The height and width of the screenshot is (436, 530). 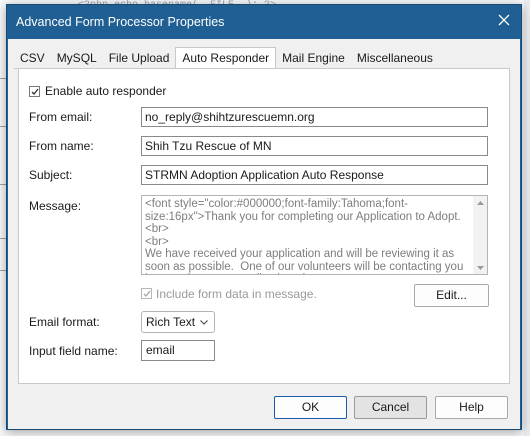 I want to click on input-field-name-field: email, so click(x=178, y=350).